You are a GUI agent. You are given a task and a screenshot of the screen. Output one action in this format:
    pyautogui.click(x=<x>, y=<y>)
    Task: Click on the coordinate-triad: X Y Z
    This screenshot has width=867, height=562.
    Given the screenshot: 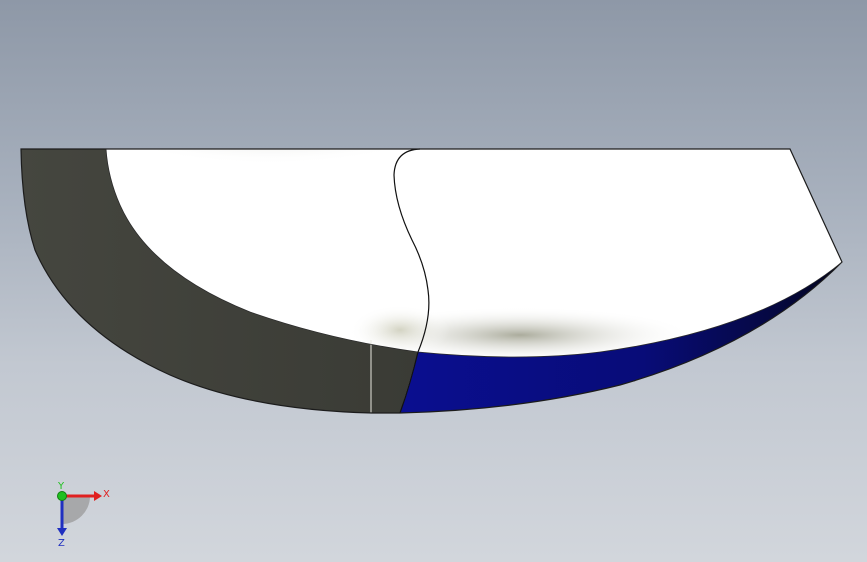 What is the action you would take?
    pyautogui.click(x=83, y=514)
    